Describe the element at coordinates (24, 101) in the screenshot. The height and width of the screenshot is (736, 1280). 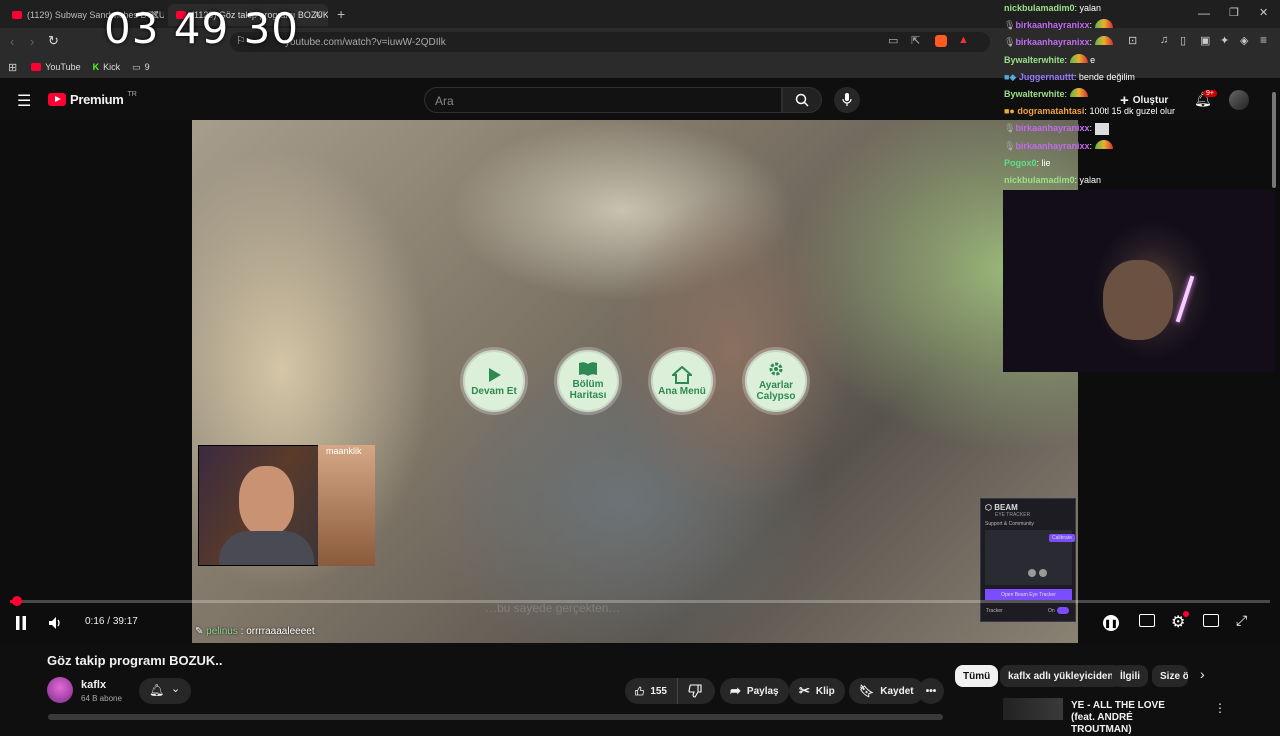
I see `hamburger-menu-icon: ☰` at that location.